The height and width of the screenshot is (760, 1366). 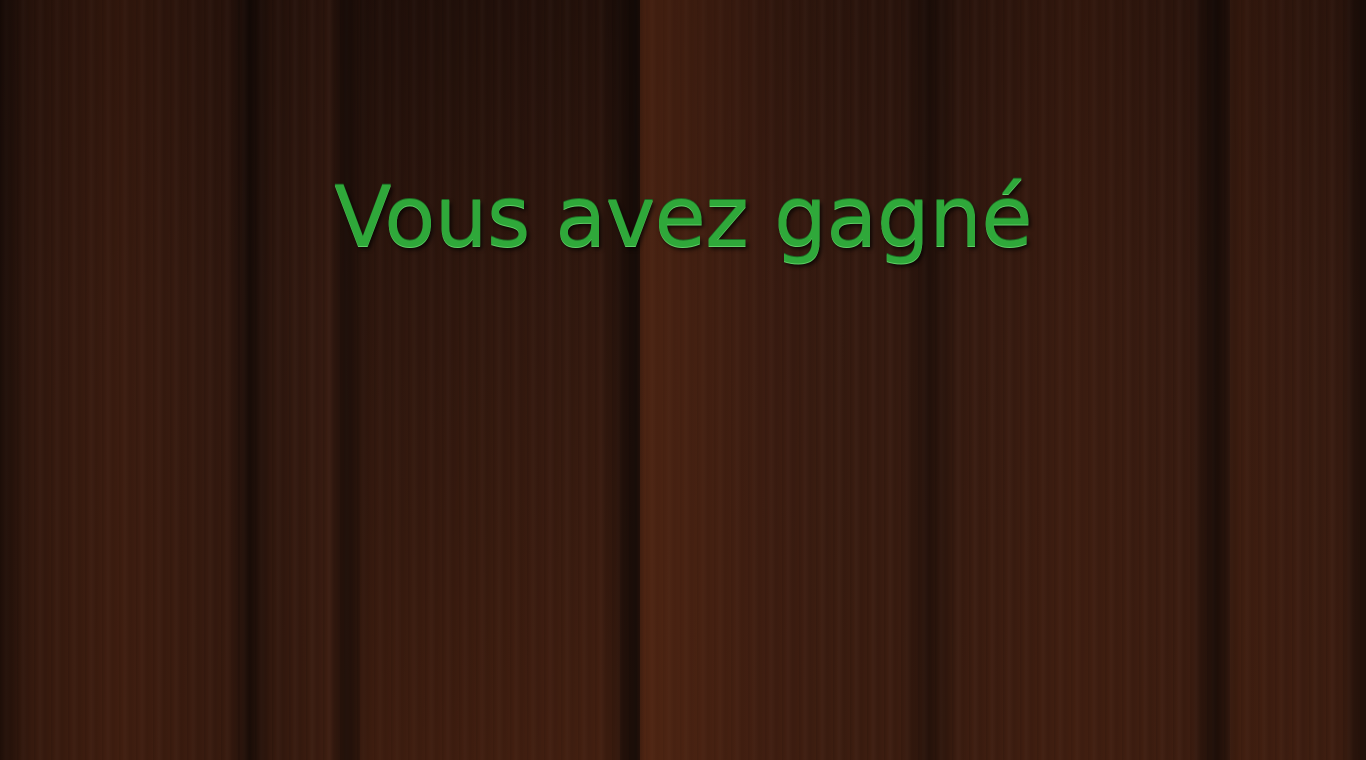 What do you see at coordinates (683, 217) in the screenshot?
I see `win-message: Vous avez gagné` at bounding box center [683, 217].